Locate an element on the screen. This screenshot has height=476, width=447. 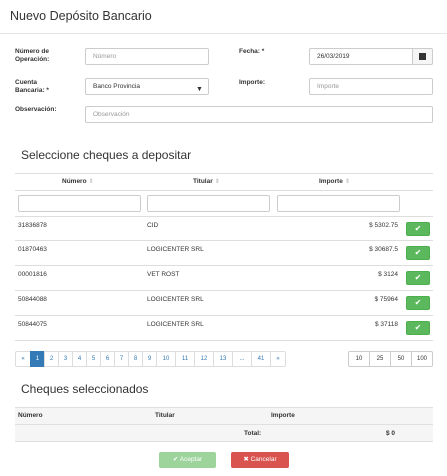
page-size-option: 25 is located at coordinates (380, 359).